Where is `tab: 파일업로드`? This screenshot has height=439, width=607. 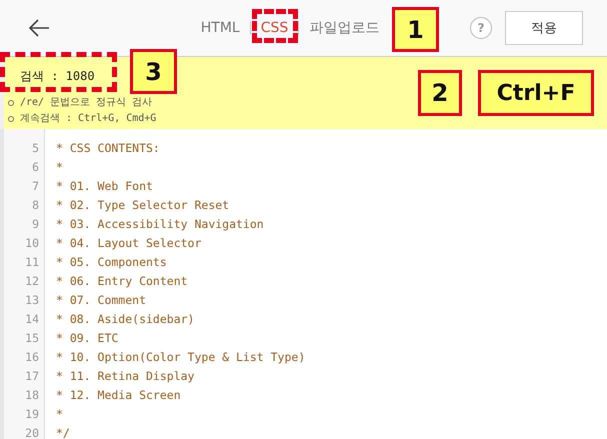
tab: 파일업로드 is located at coordinates (344, 28).